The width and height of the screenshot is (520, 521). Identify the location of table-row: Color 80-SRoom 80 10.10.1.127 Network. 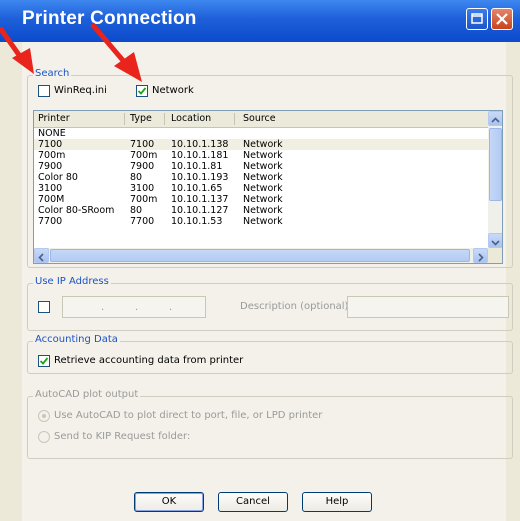
(261, 210).